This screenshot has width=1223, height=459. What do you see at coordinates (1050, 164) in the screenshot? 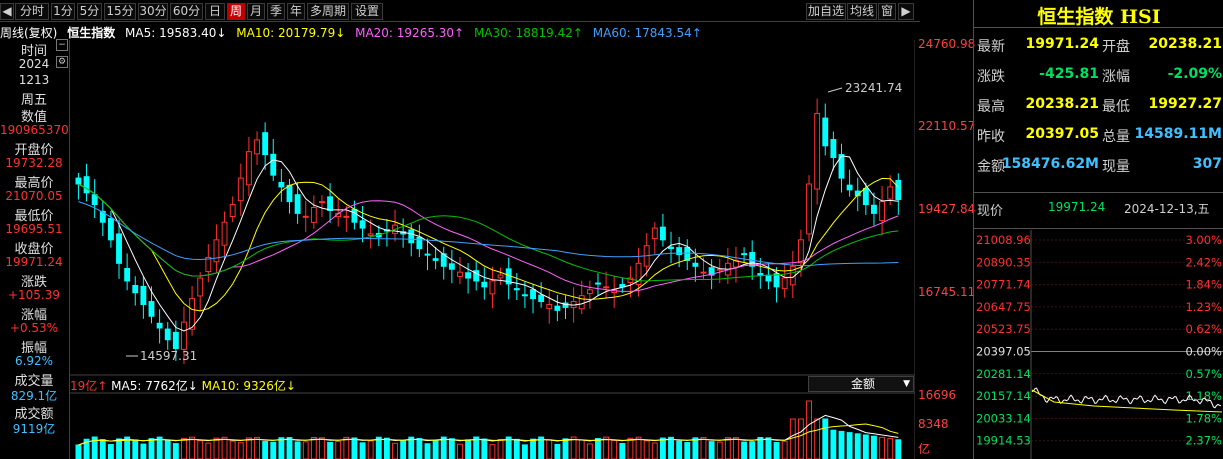
I see `quote-value: 158476.62M` at bounding box center [1050, 164].